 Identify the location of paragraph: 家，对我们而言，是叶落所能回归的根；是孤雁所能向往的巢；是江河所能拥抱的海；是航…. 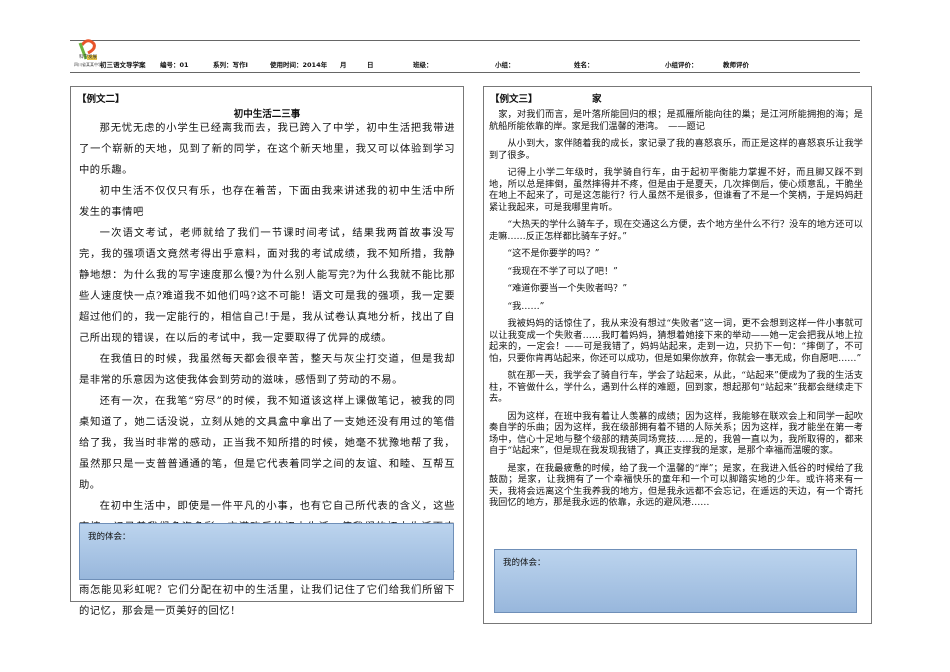
(676, 120).